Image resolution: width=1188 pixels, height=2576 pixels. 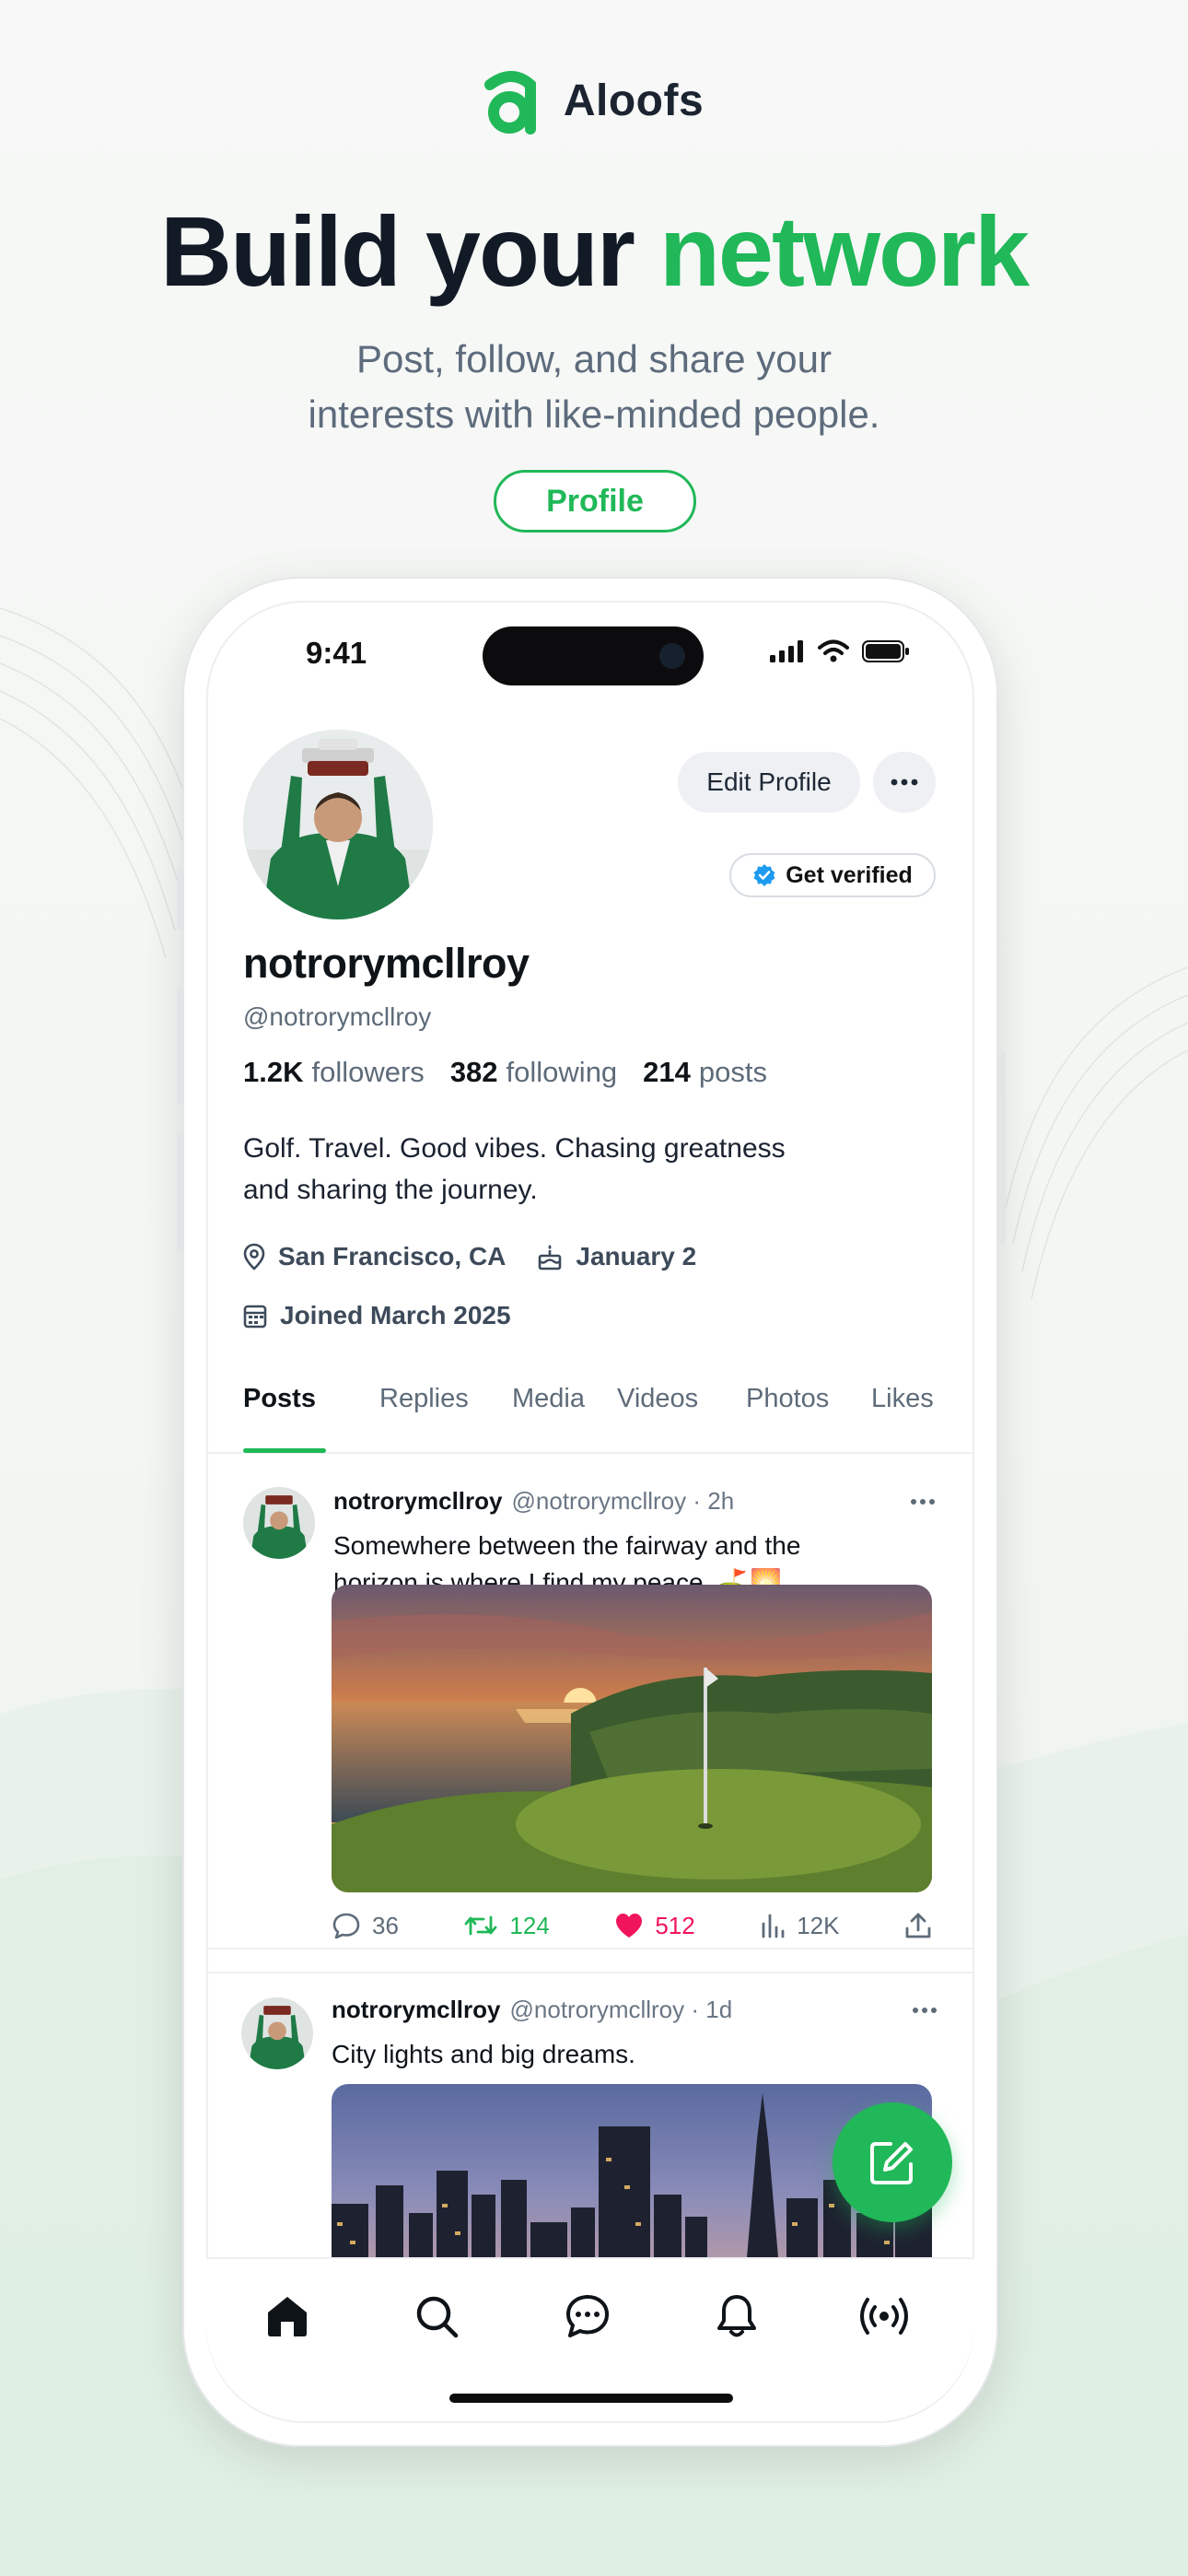 I want to click on nav-messages, so click(x=587, y=2316).